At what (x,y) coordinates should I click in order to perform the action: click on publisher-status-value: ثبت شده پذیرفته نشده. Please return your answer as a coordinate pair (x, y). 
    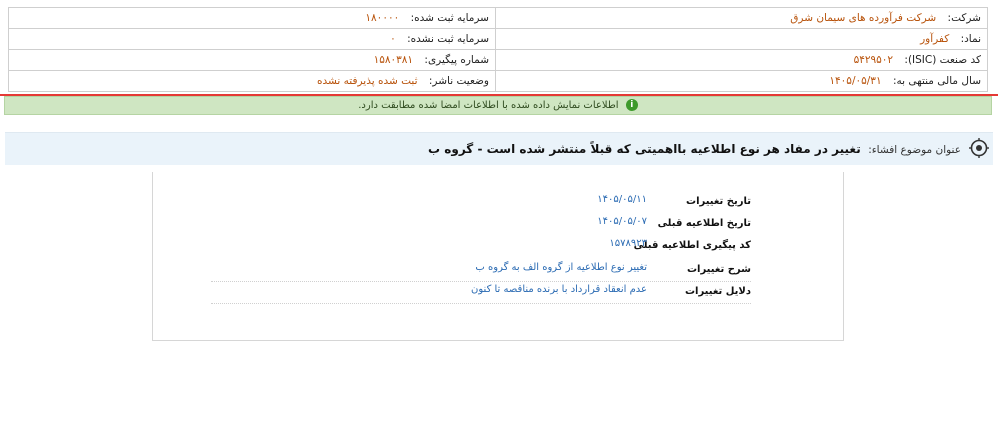
    Looking at the image, I should click on (367, 81).